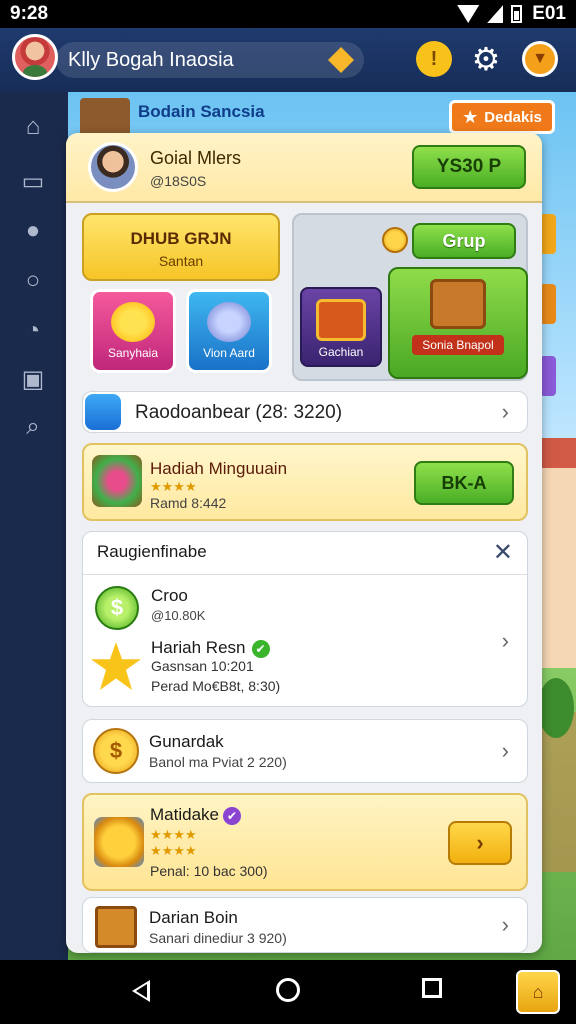 This screenshot has height=1024, width=576. Describe the element at coordinates (35, 57) in the screenshot. I see `player-avatar` at that location.